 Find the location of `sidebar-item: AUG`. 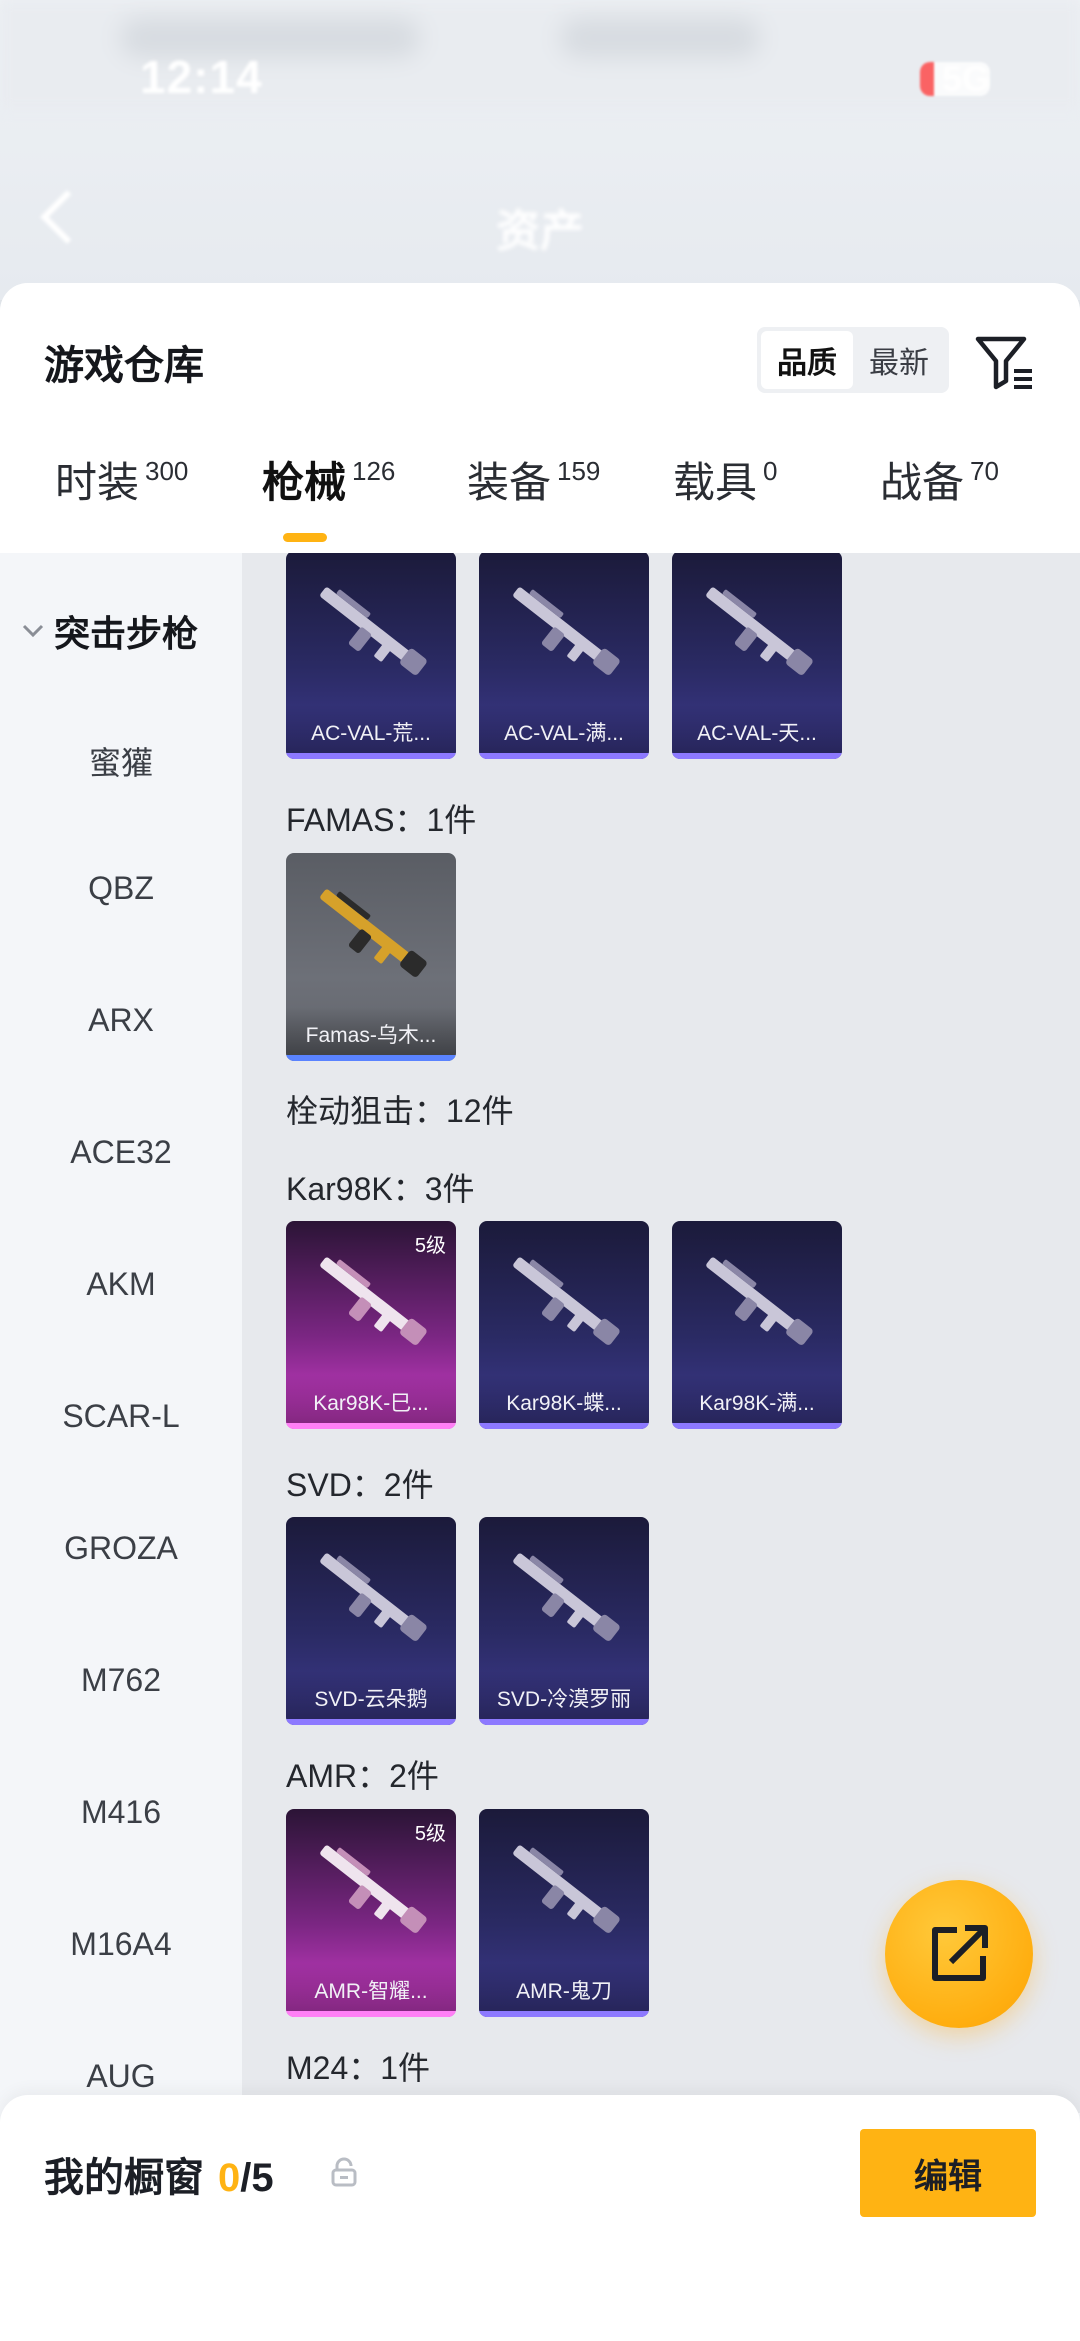

sidebar-item: AUG is located at coordinates (121, 2076).